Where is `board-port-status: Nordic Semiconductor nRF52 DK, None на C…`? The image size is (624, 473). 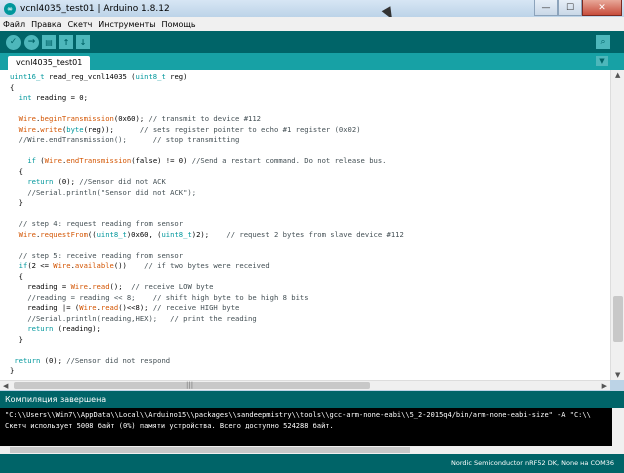
board-port-status: Nordic Semiconductor nRF52 DK, None на C… is located at coordinates (312, 463).